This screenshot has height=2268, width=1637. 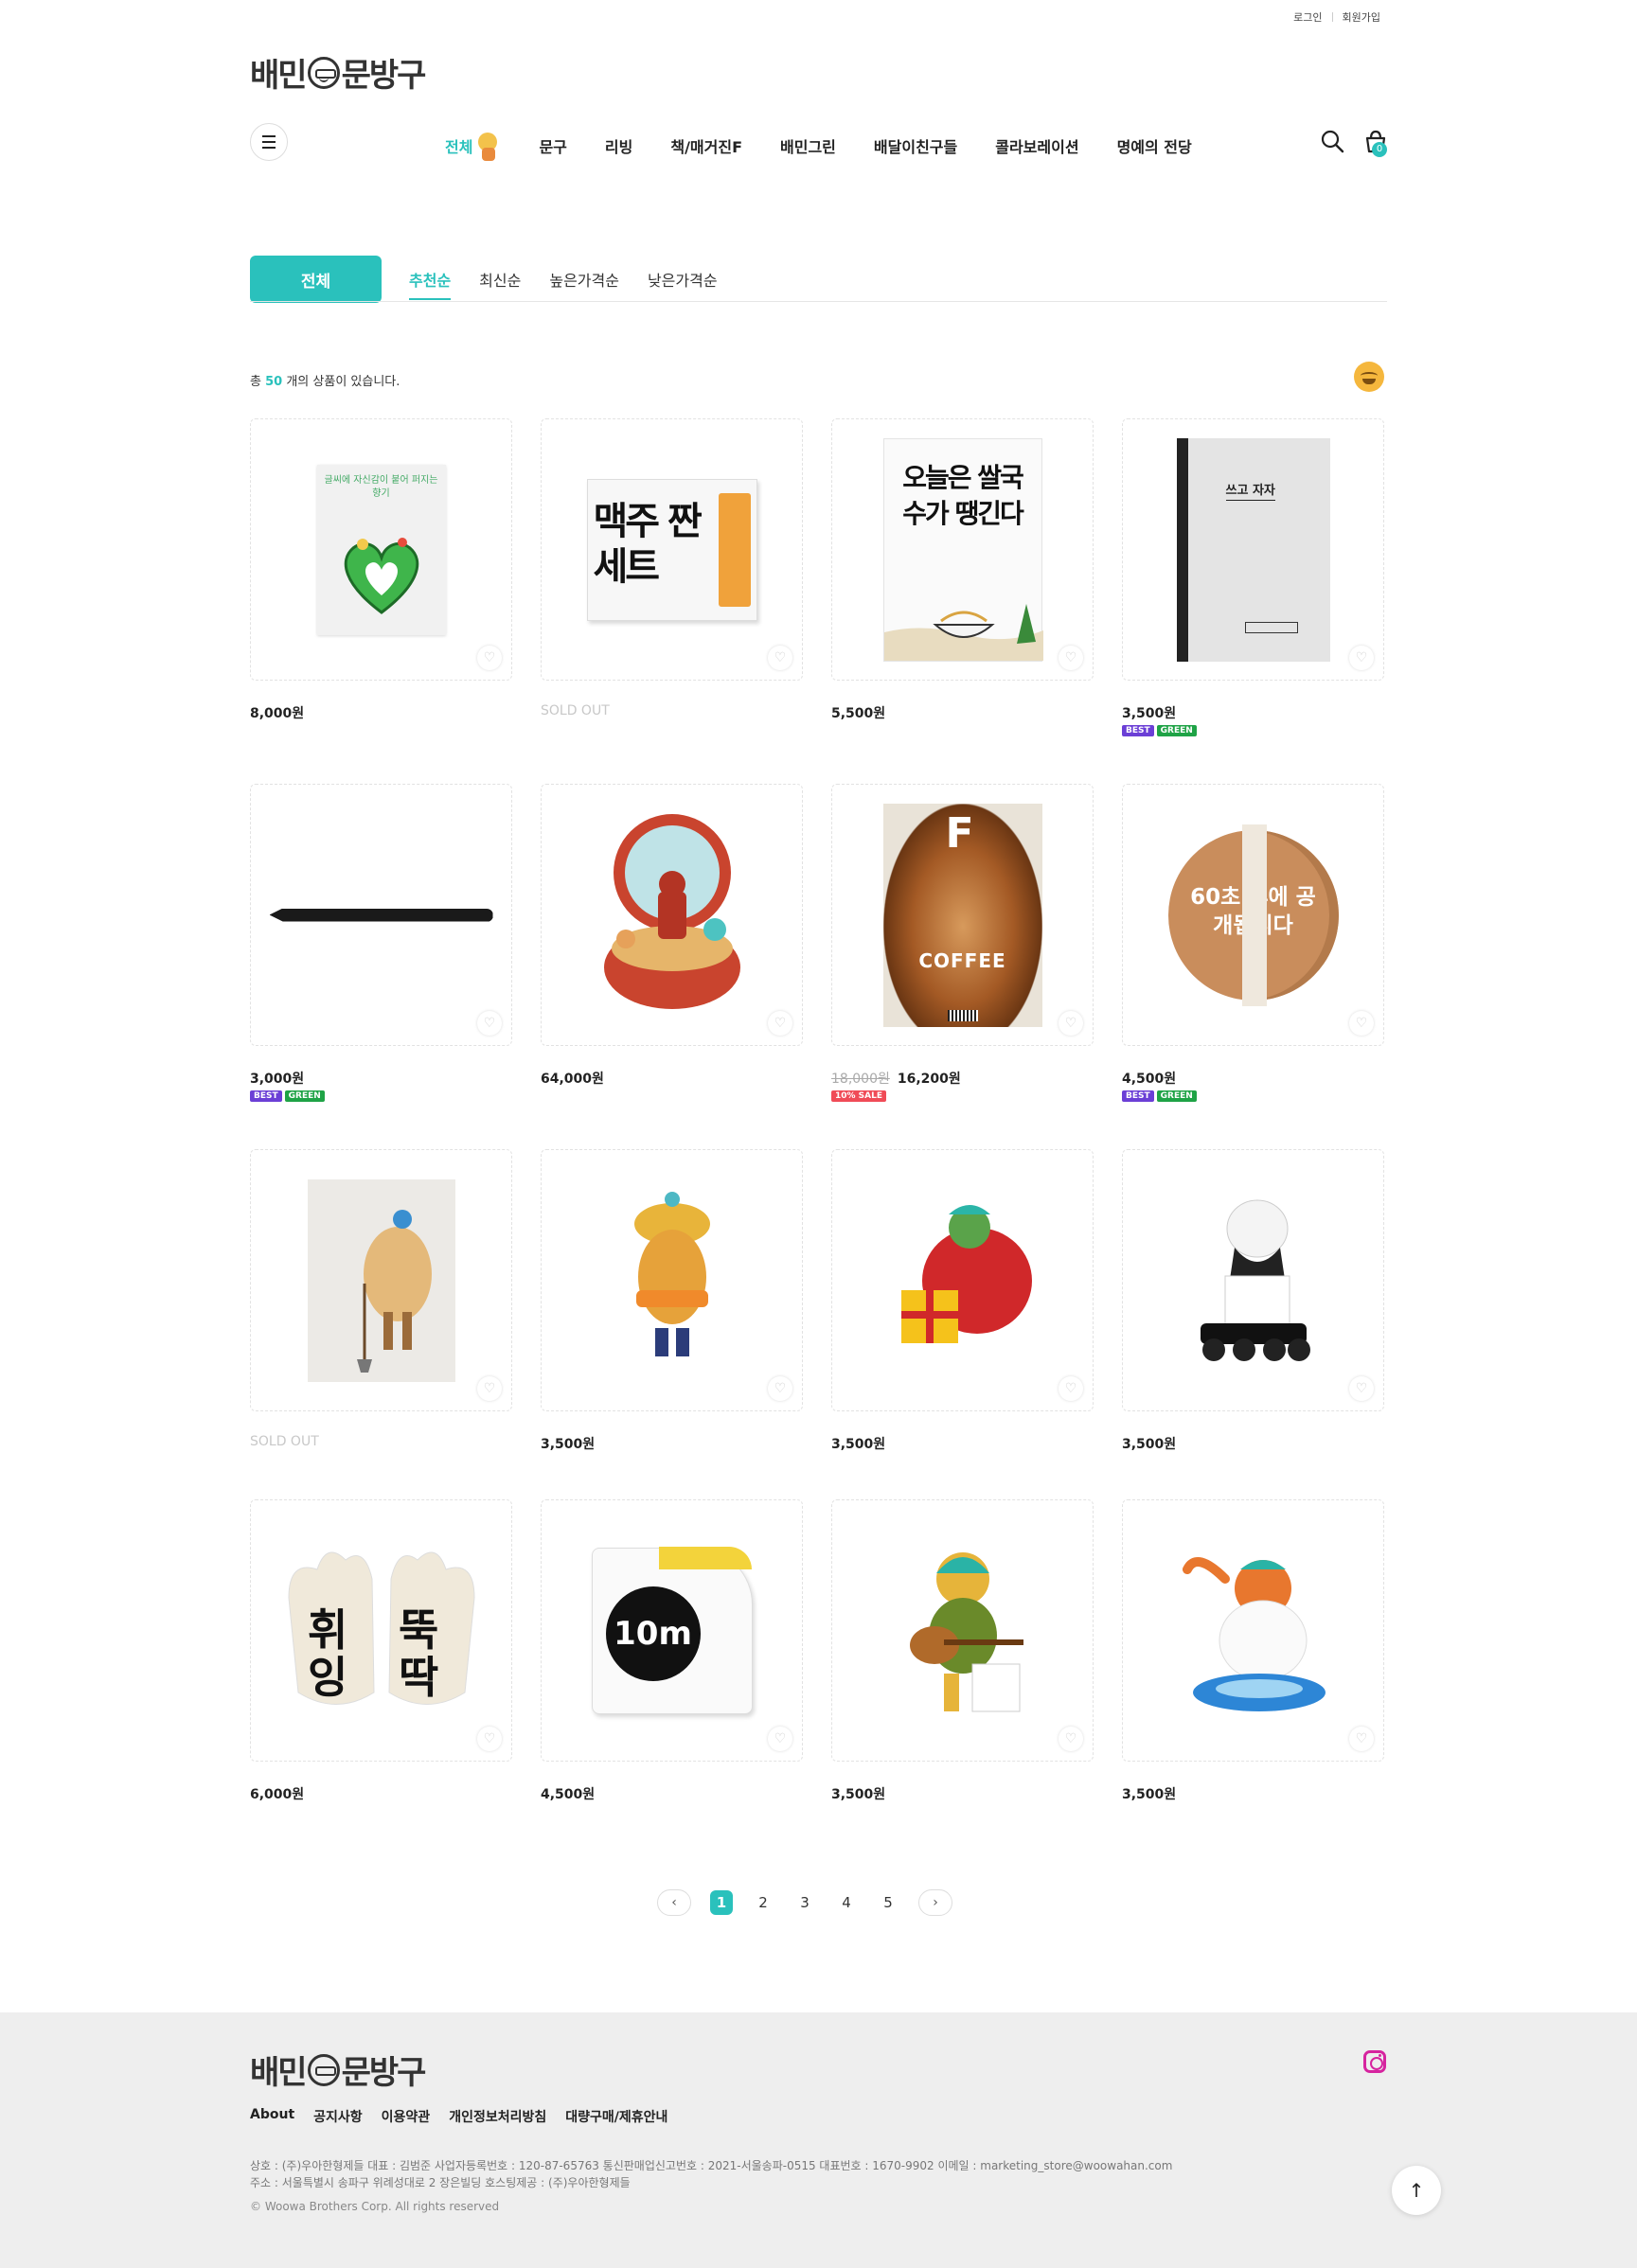 I want to click on nav-item-green: 배민그린, so click(x=808, y=145).